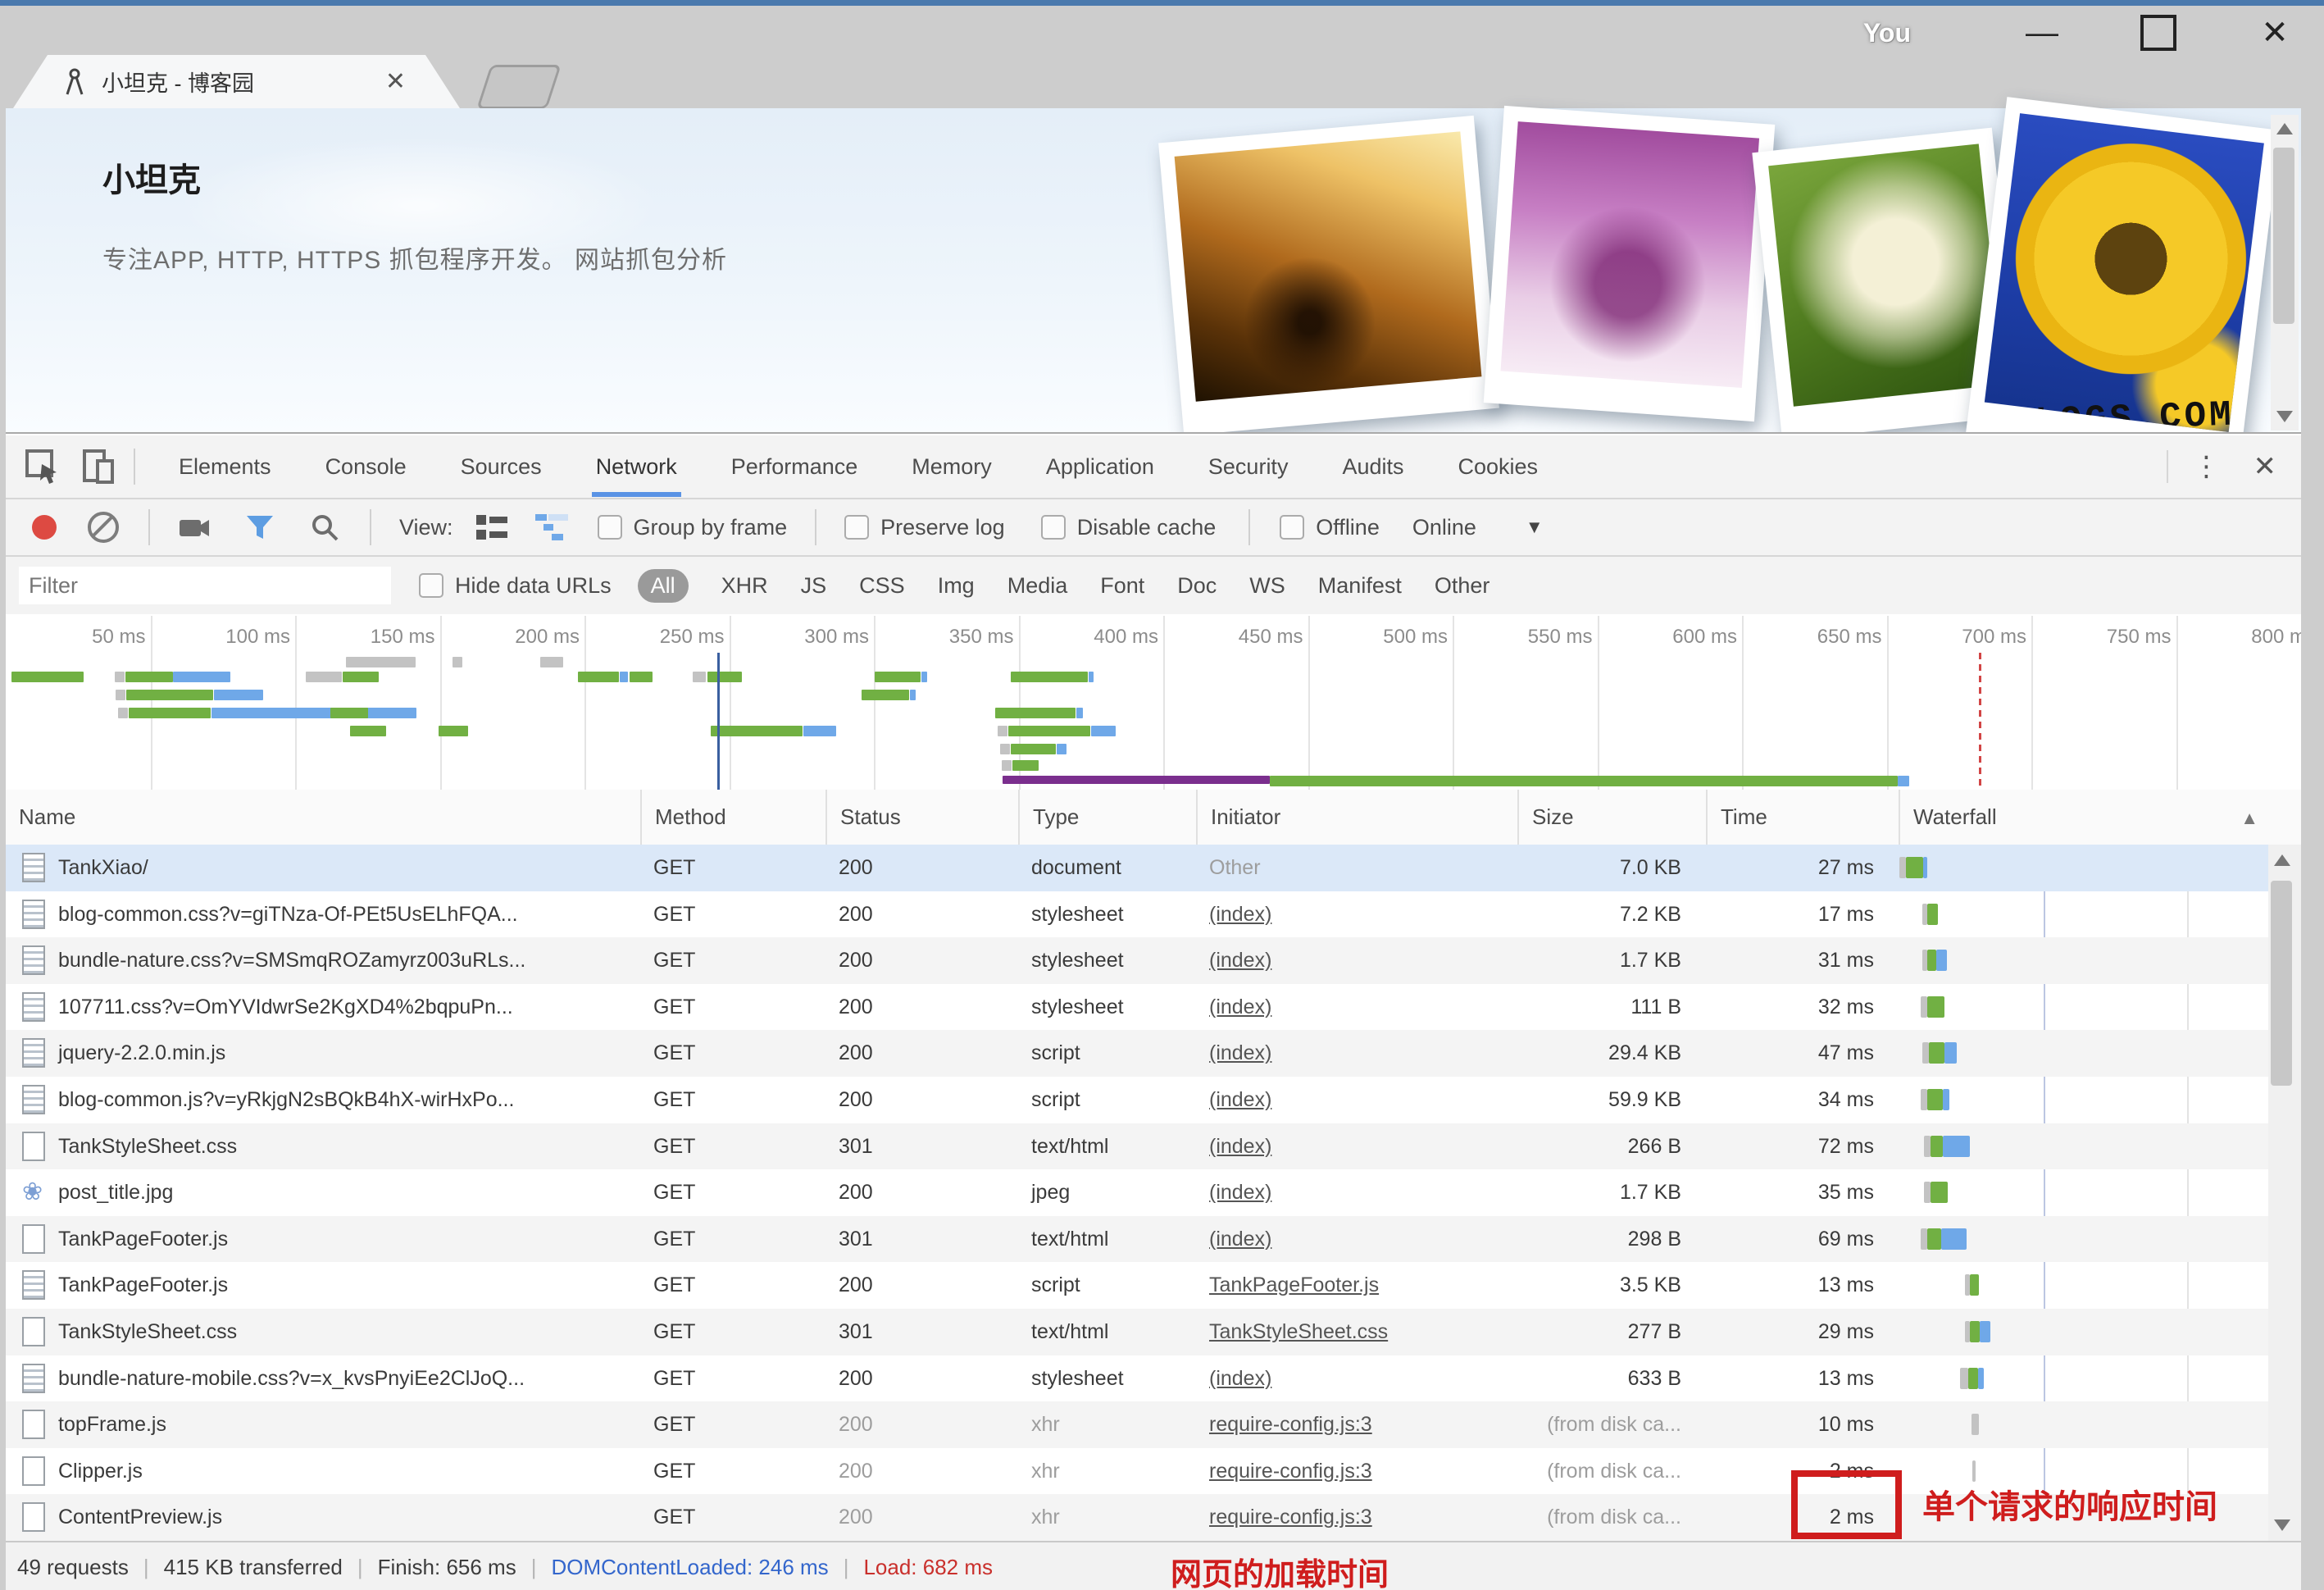  What do you see at coordinates (921, 818) in the screenshot?
I see `column-header-status: Status` at bounding box center [921, 818].